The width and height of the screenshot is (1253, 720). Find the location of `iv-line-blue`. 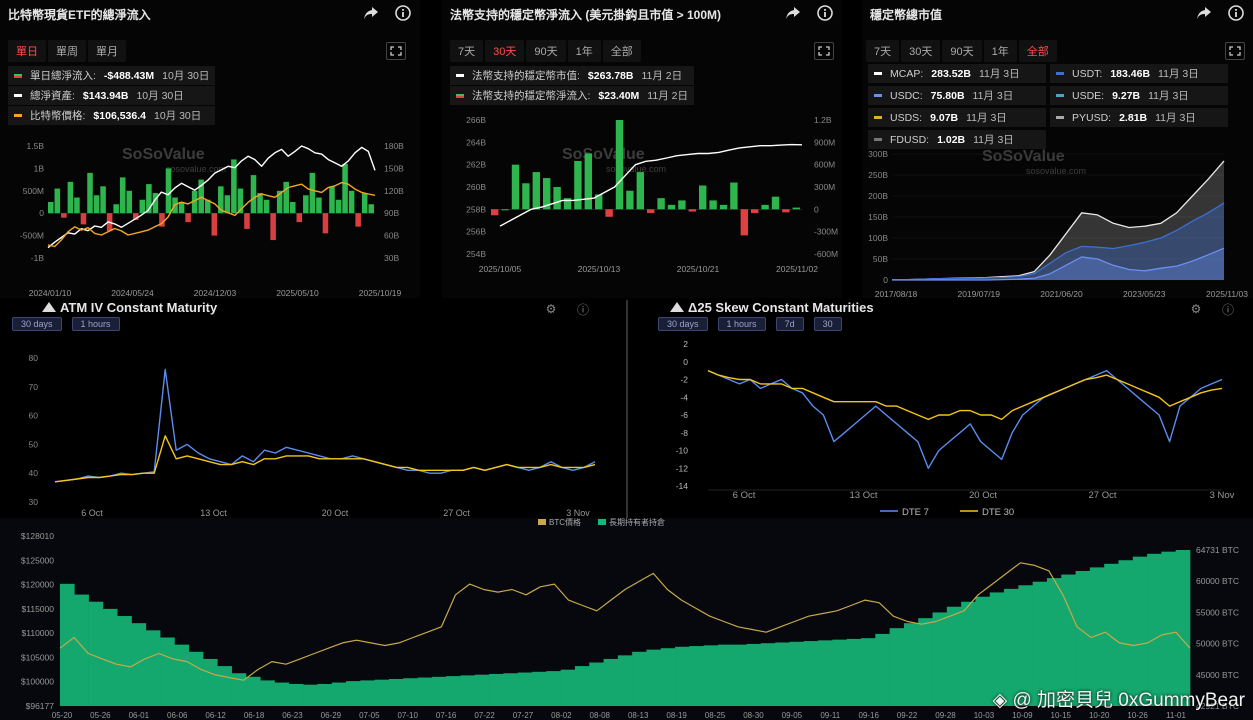

iv-line-blue is located at coordinates (325, 425).